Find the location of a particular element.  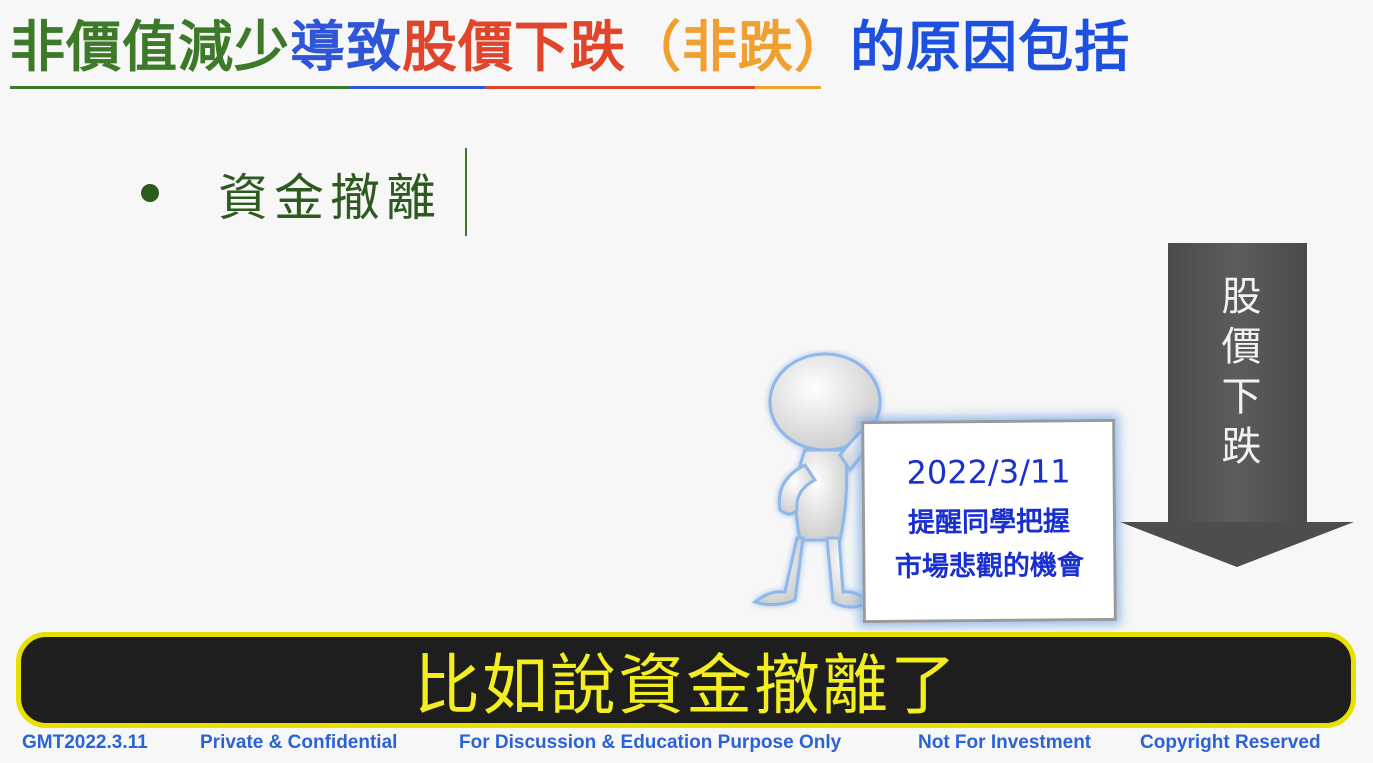

bullet-item: 資金撤離 is located at coordinates (330, 198).